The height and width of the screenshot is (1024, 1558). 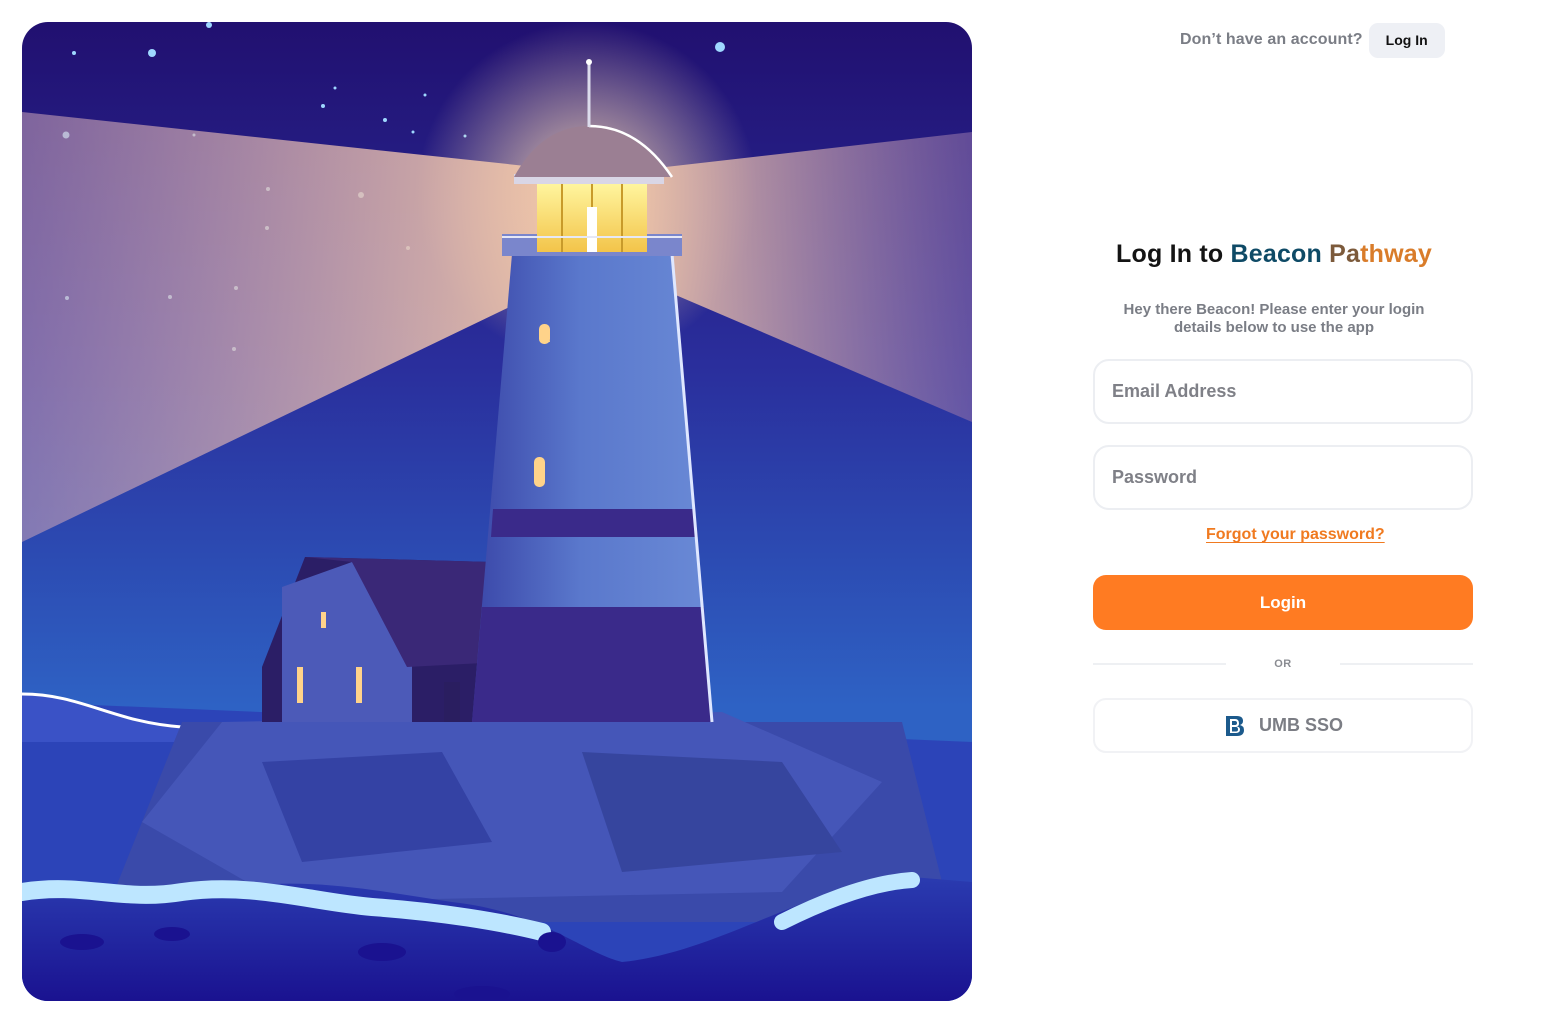 I want to click on title-prefix: Log In to, so click(x=1173, y=254).